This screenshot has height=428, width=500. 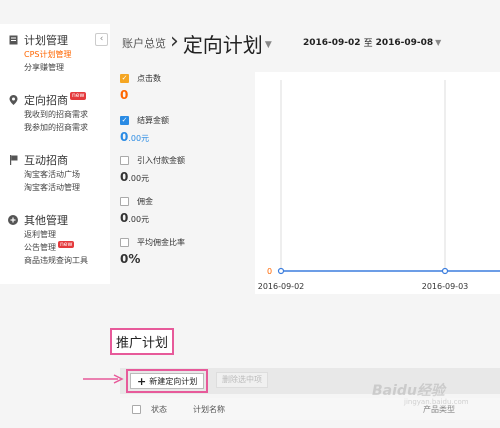 I want to click on y-tick-label: 0, so click(x=269, y=271).